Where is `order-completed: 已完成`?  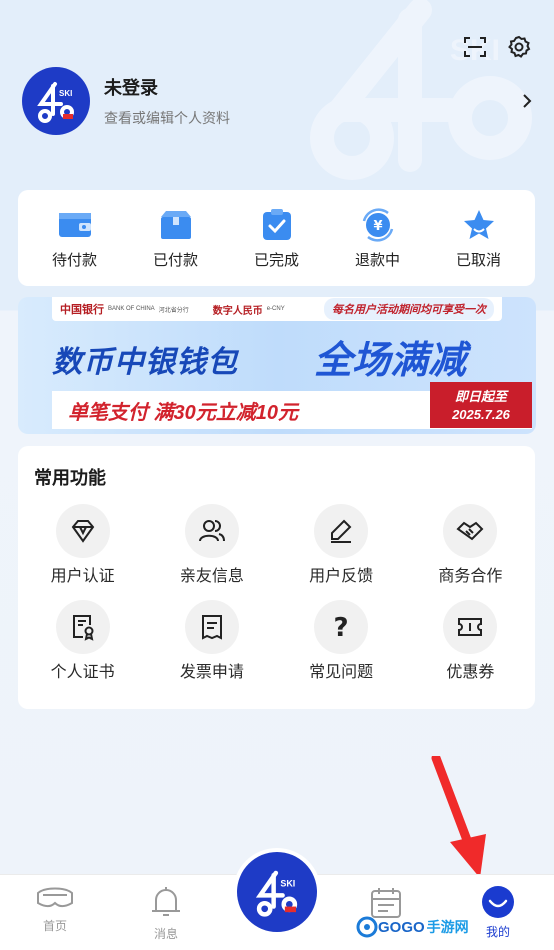
order-completed: 已完成 is located at coordinates (277, 238).